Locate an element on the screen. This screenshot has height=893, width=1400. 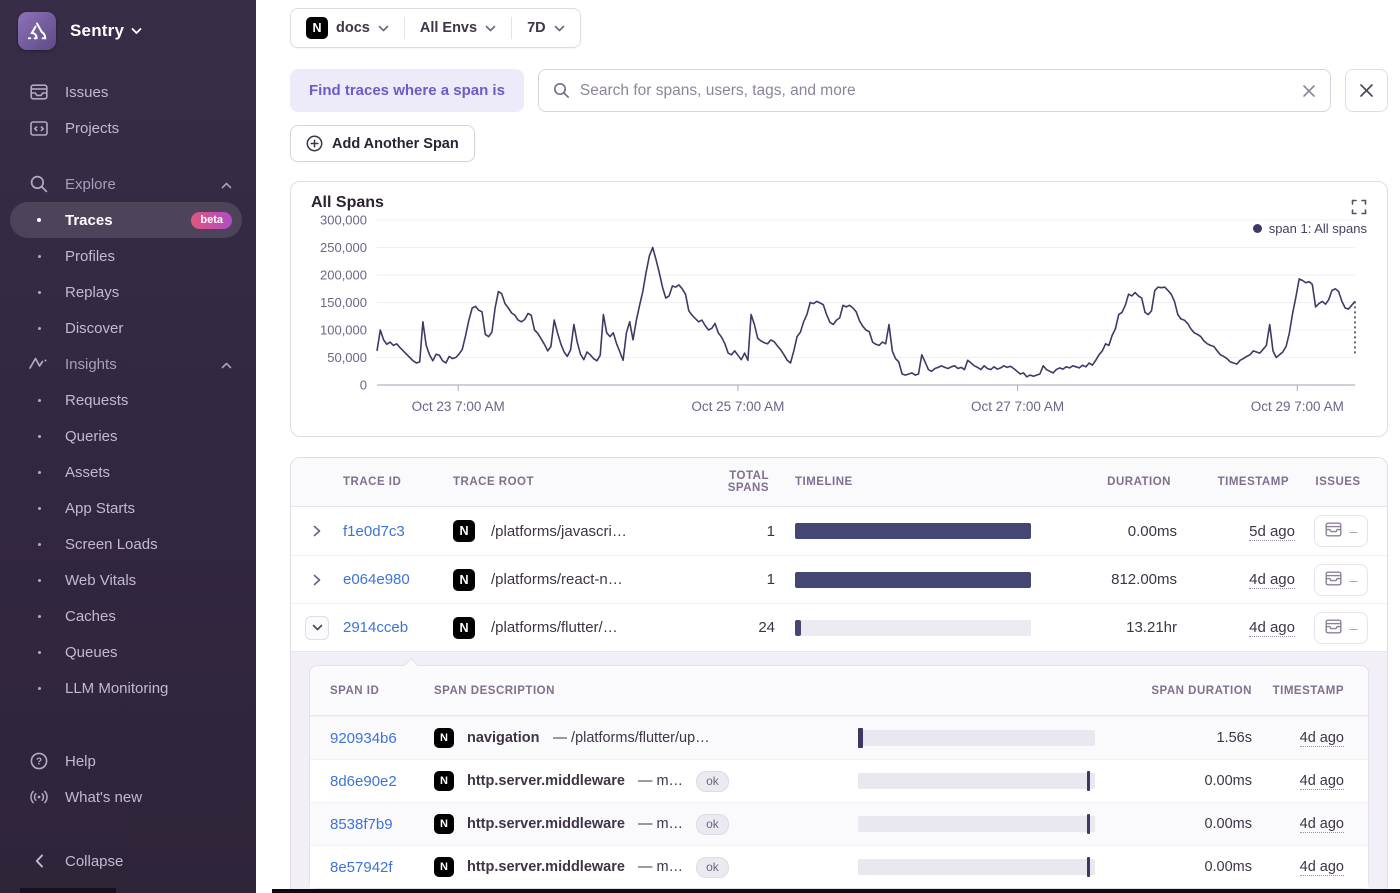
sidebar-item-queries: Queries is located at coordinates (126, 436).